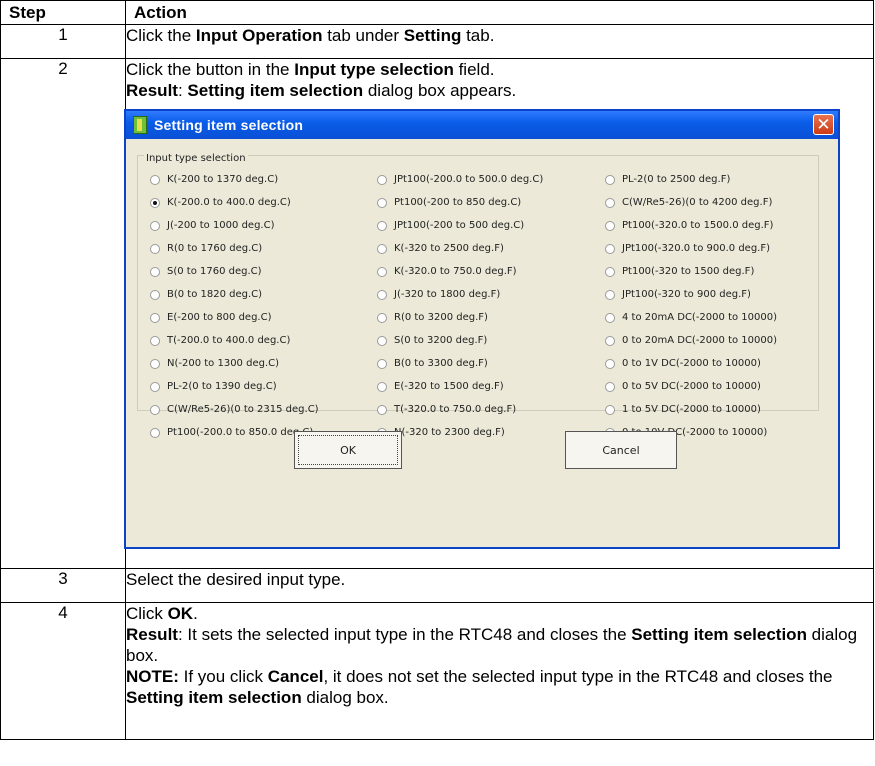  What do you see at coordinates (234, 317) in the screenshot?
I see `input-type-option: E(-200 to 800 deg.C)` at bounding box center [234, 317].